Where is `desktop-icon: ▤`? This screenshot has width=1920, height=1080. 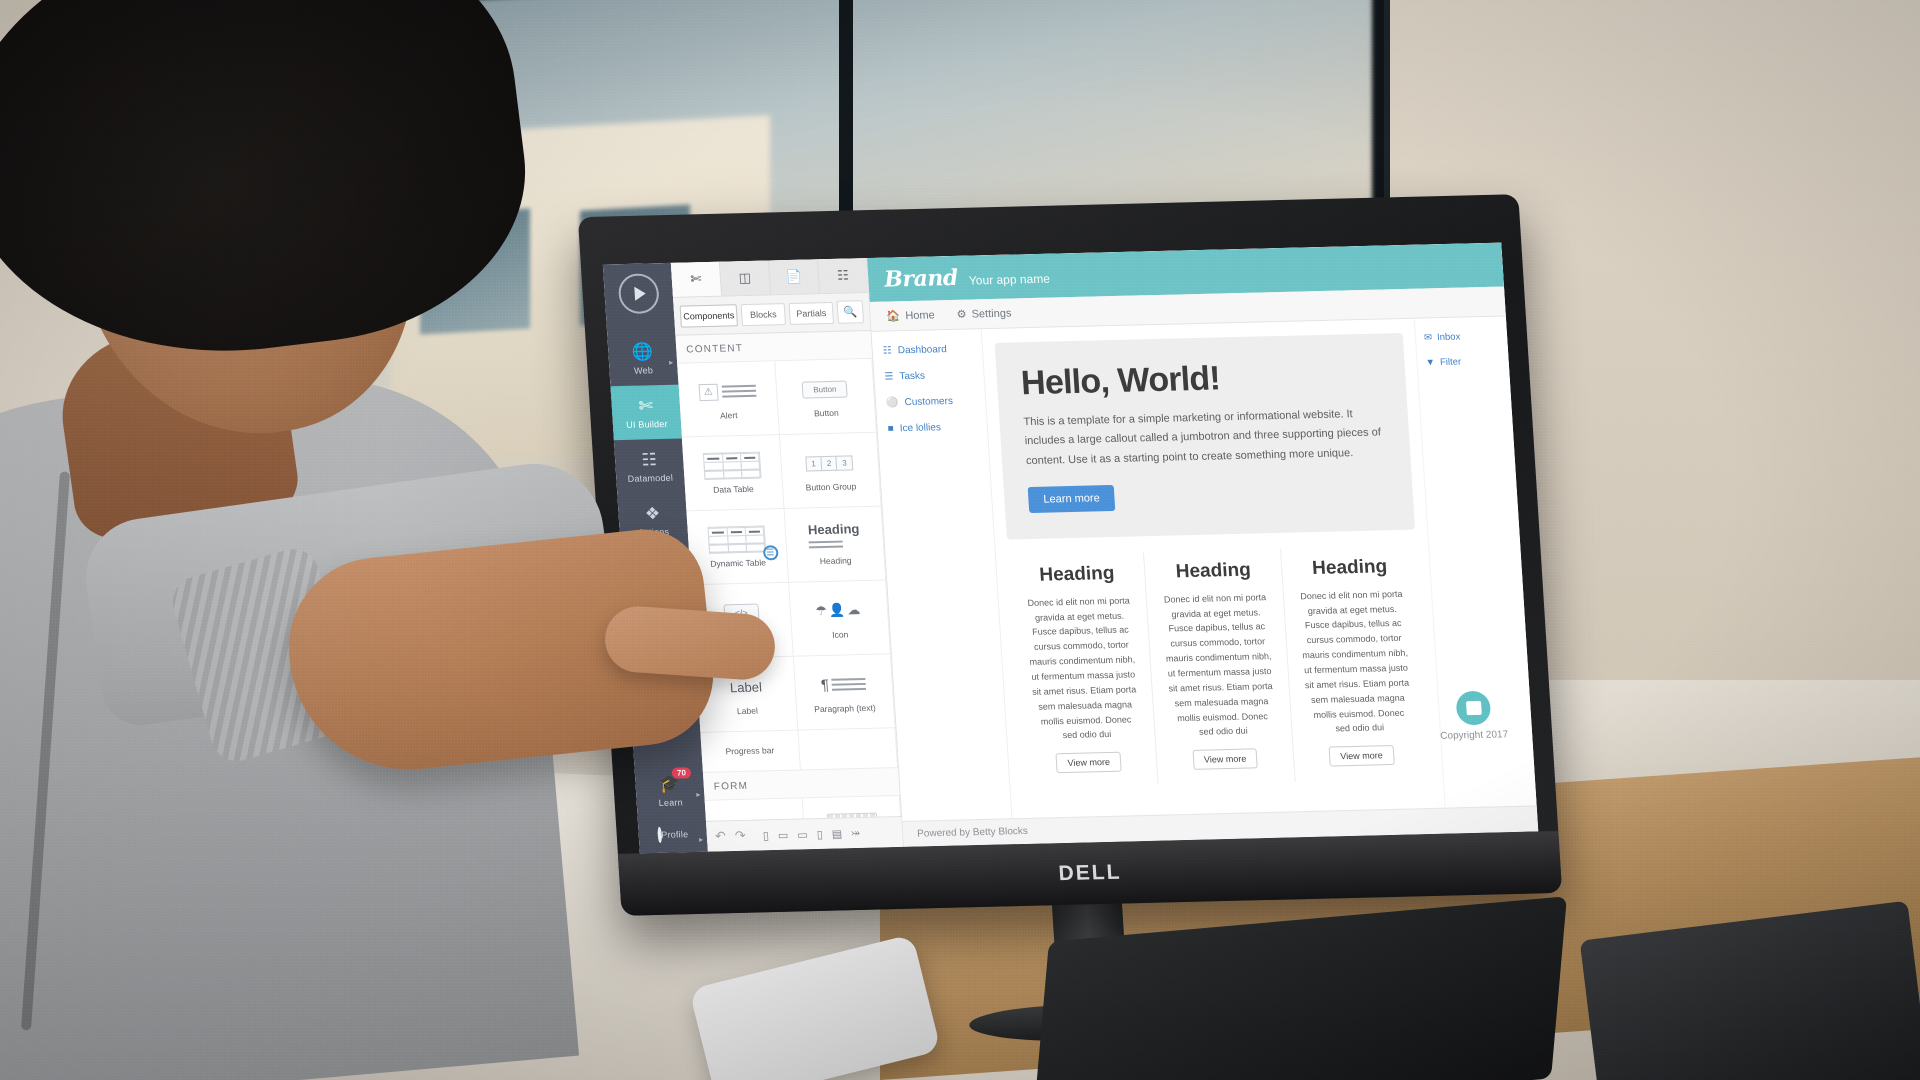
desktop-icon: ▤ is located at coordinates (836, 833).